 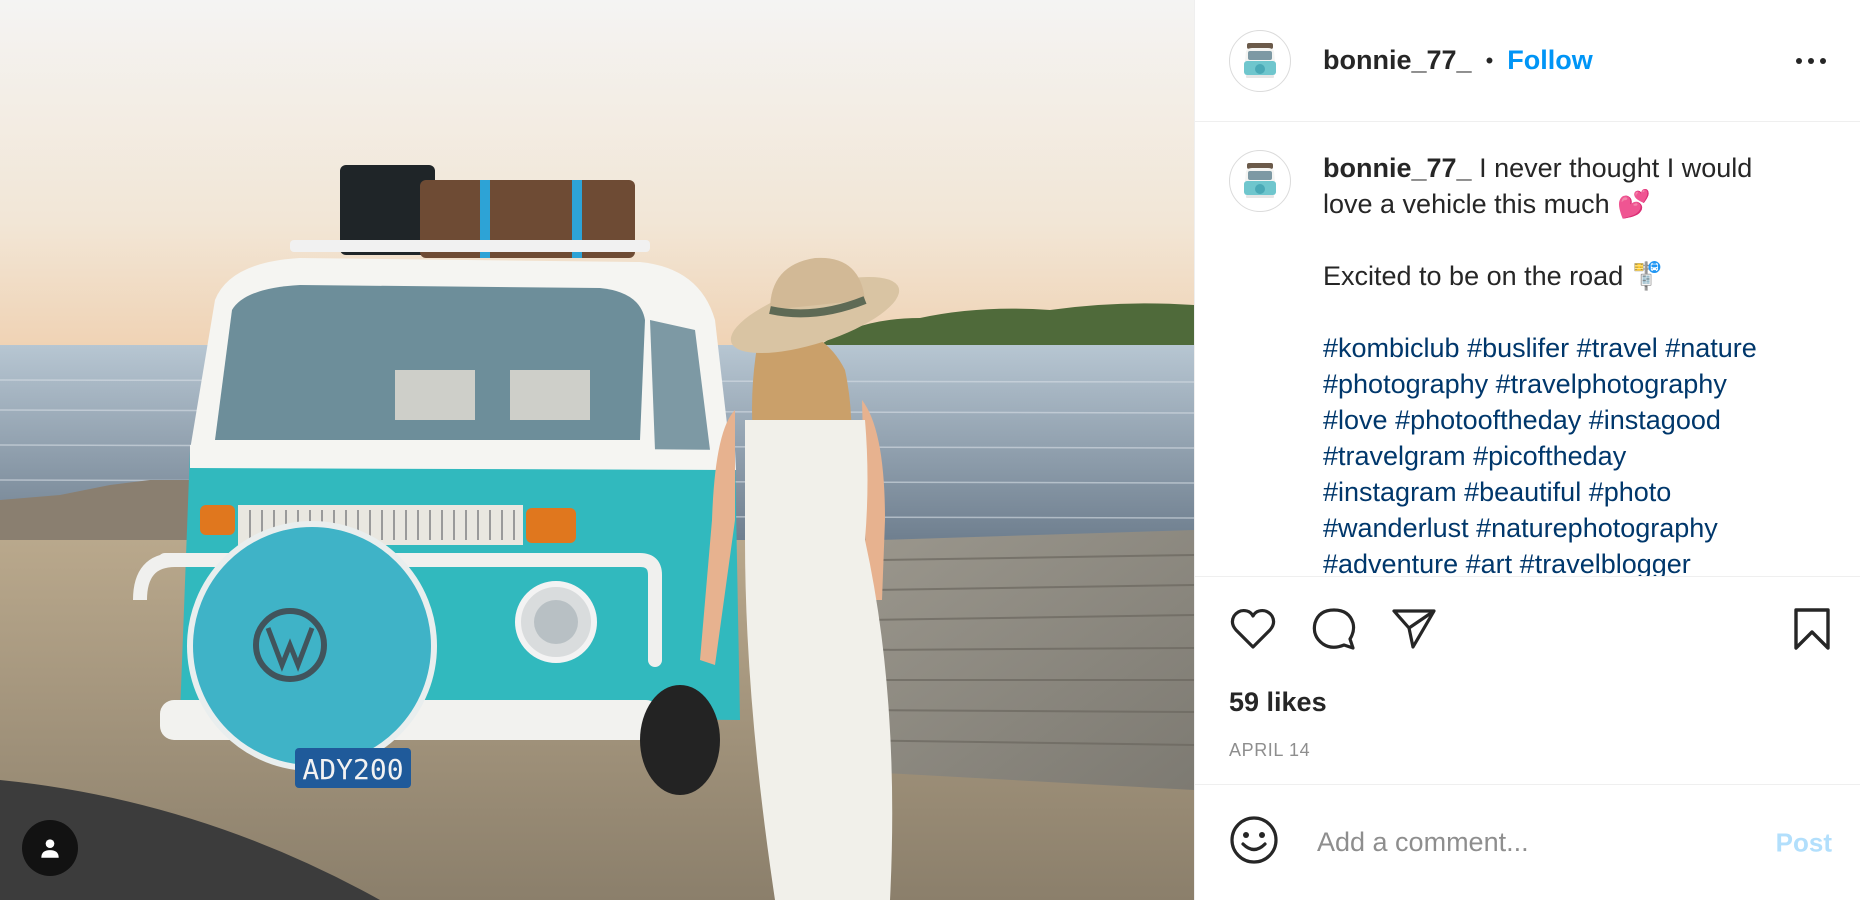 What do you see at coordinates (1605, 562) in the screenshot?
I see `hashtag-link: #travelblogger` at bounding box center [1605, 562].